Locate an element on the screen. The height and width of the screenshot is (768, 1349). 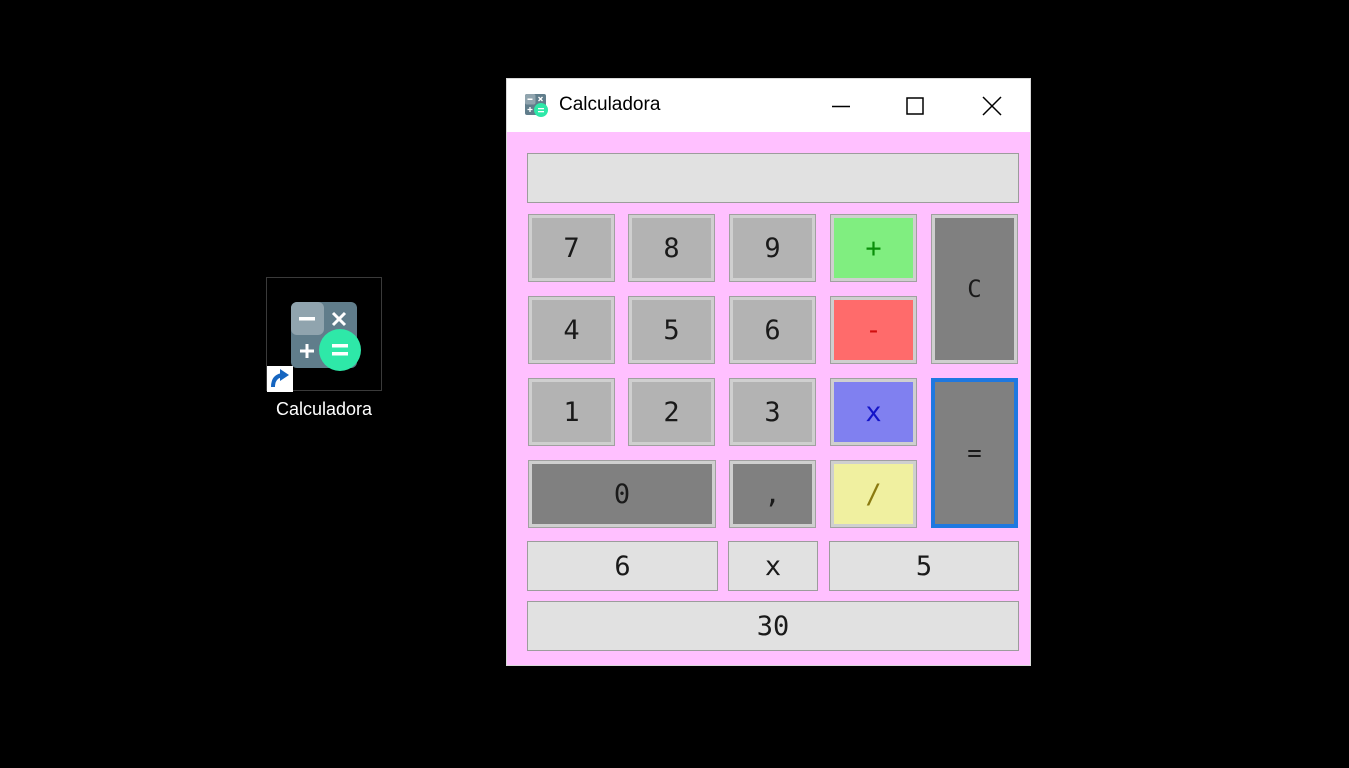
operator-field: x is located at coordinates (773, 566).